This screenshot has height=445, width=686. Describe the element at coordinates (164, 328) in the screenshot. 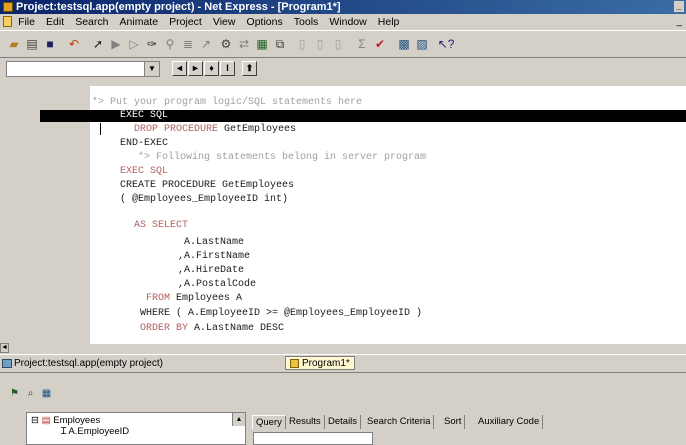

I see `code-keyword: ORDER BY` at that location.